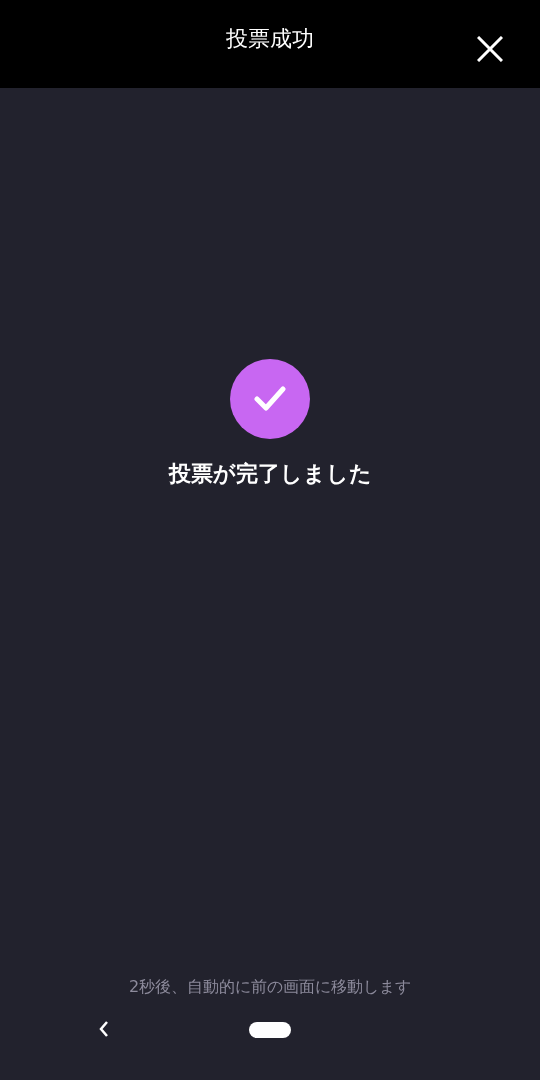 The image size is (540, 1080). I want to click on completion-message: 投票が完了しました, so click(270, 474).